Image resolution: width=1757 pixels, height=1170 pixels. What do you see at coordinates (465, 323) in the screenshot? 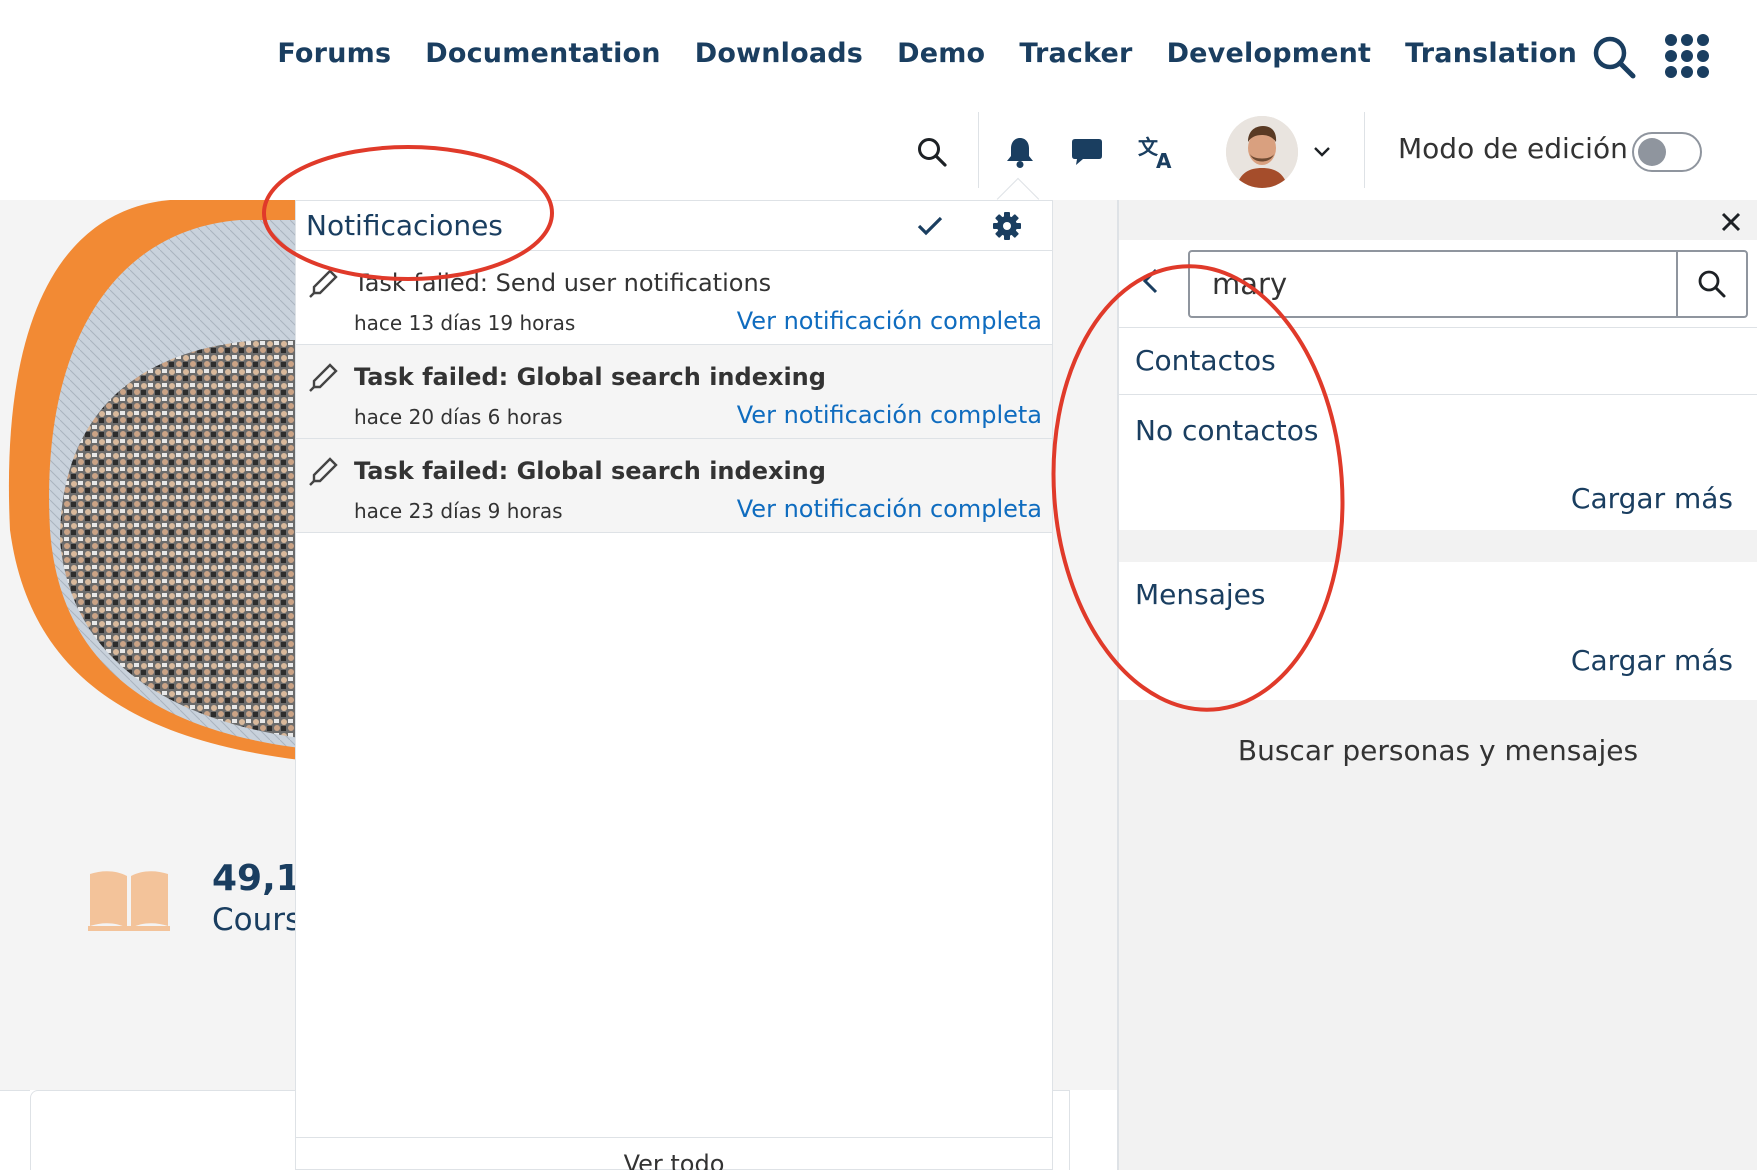
I see `notification-time: hace 13 días 19 horas` at bounding box center [465, 323].